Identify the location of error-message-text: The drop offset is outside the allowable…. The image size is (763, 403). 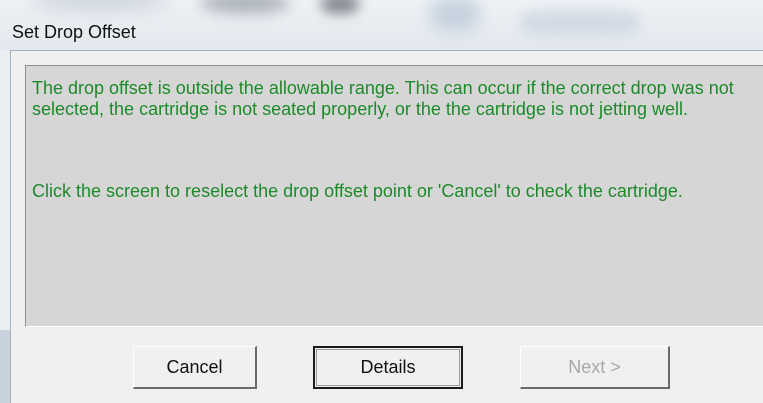
(383, 98).